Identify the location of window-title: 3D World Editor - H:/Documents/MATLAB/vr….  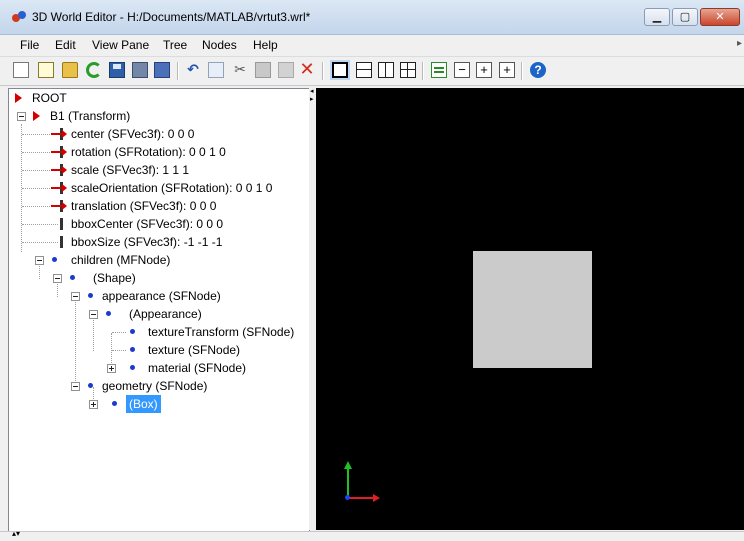
(171, 17).